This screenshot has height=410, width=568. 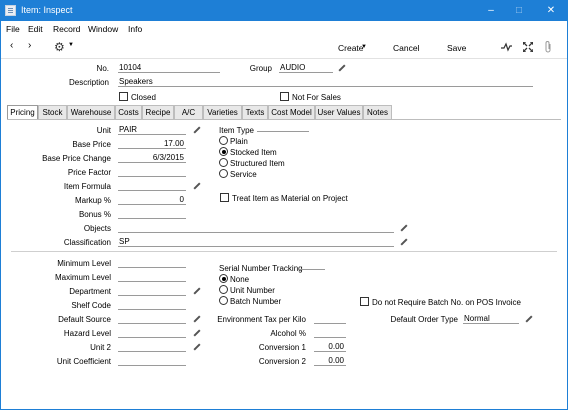 I want to click on item-type-structured-radio, so click(x=223, y=162).